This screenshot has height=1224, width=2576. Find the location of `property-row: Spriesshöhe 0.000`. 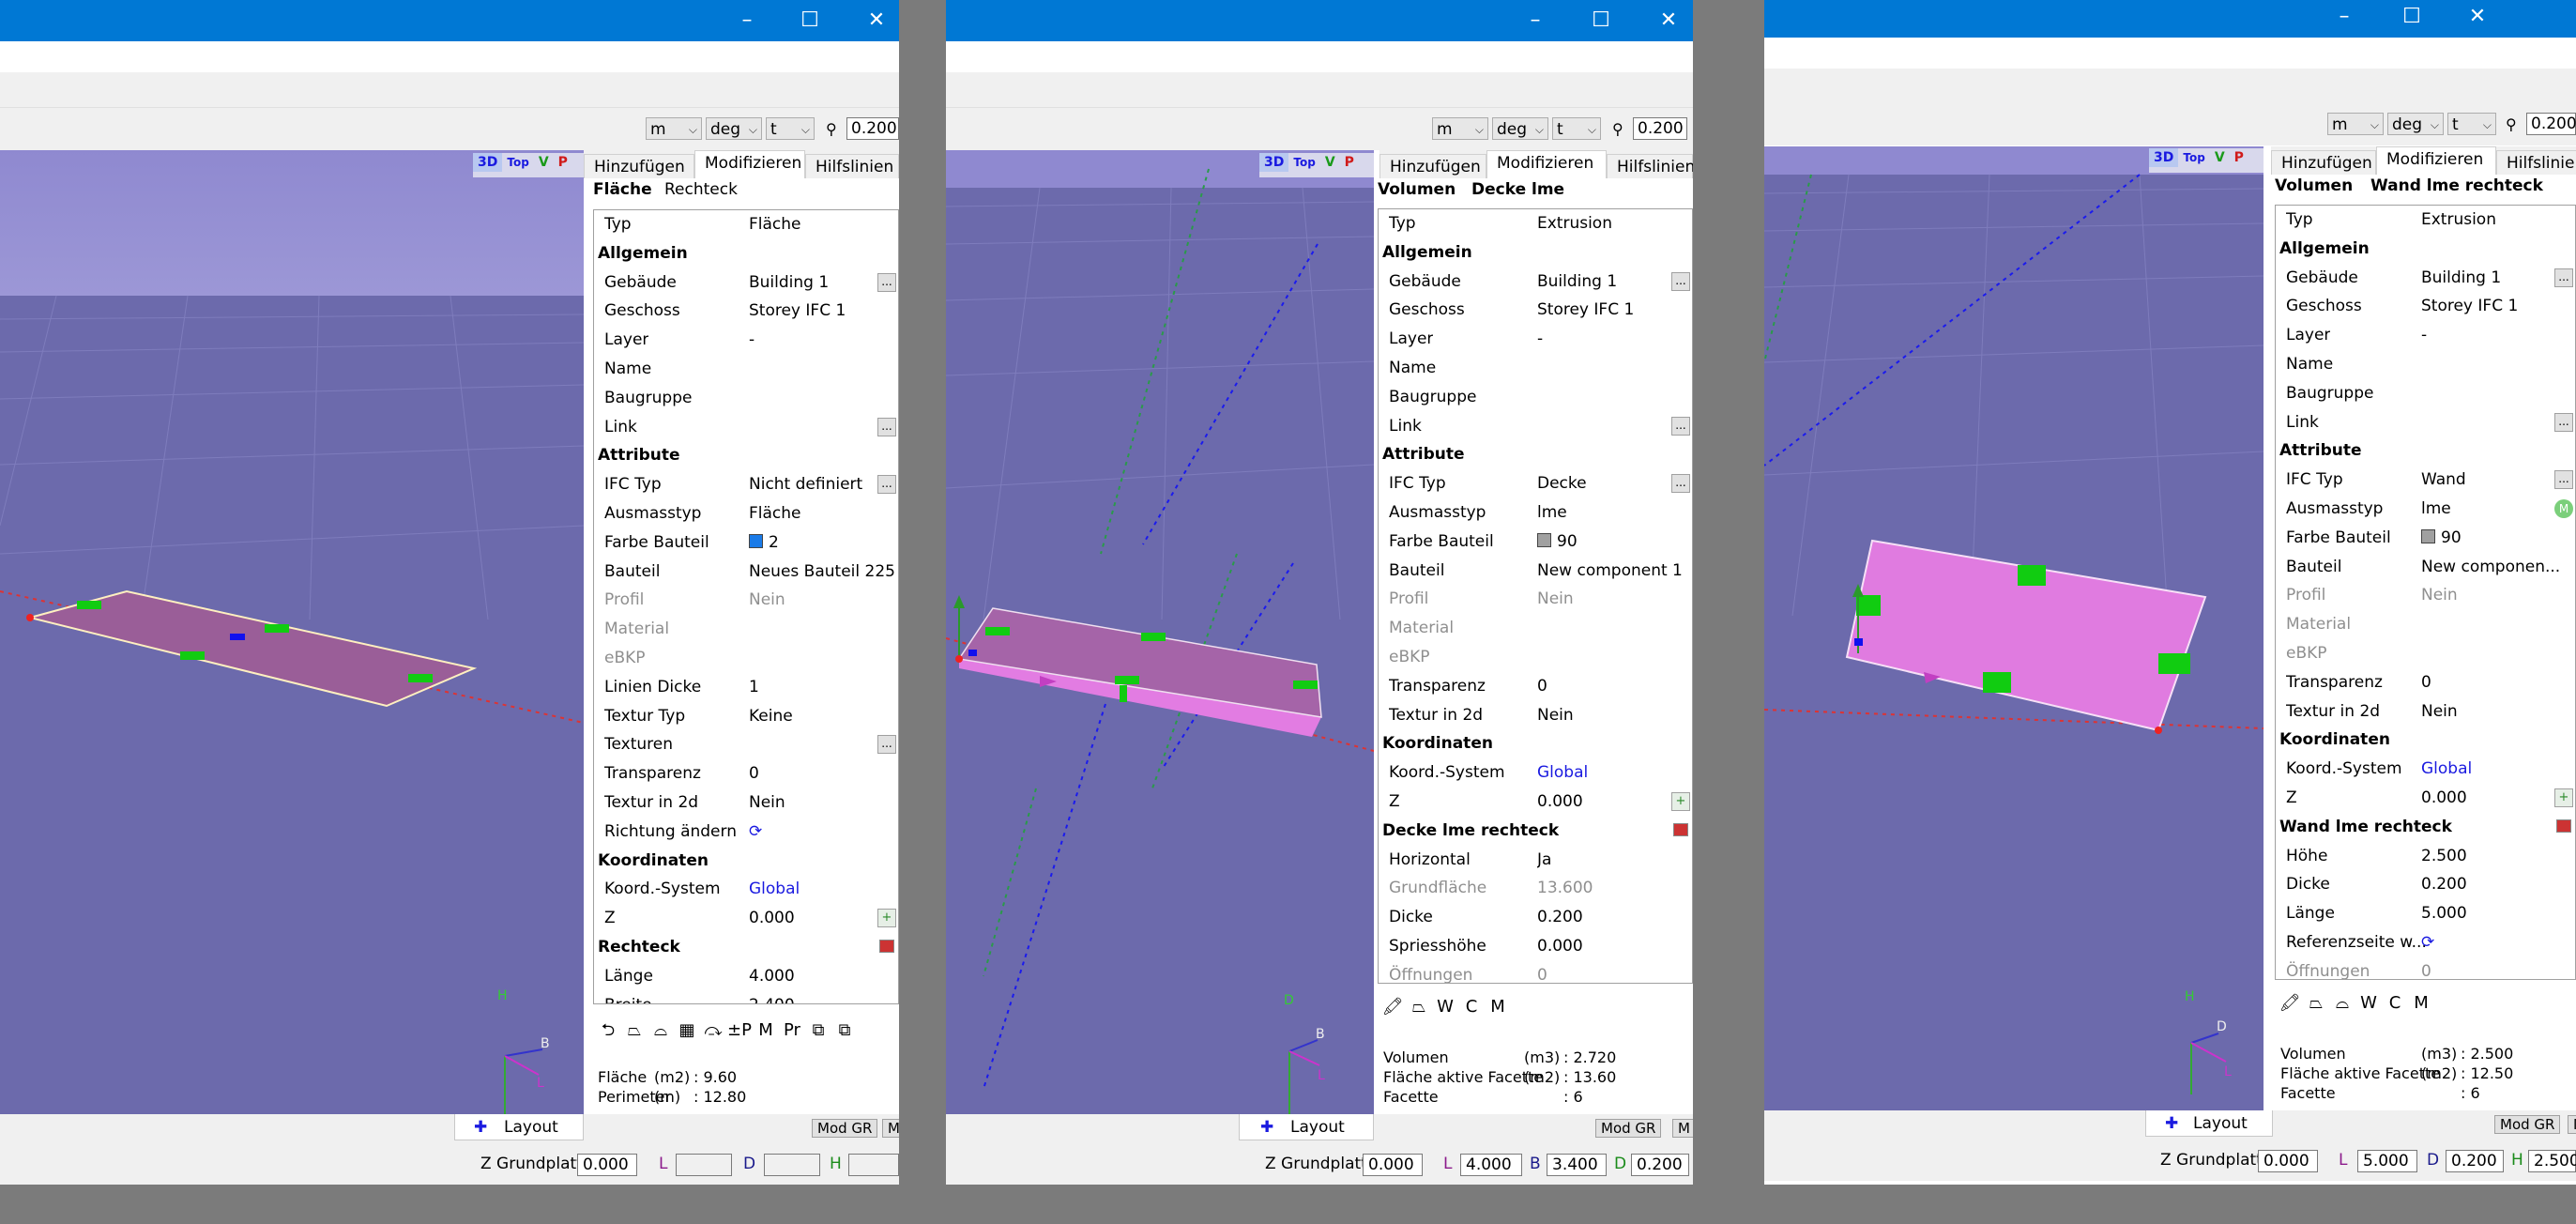

property-row: Spriesshöhe 0.000 is located at coordinates (1535, 946).